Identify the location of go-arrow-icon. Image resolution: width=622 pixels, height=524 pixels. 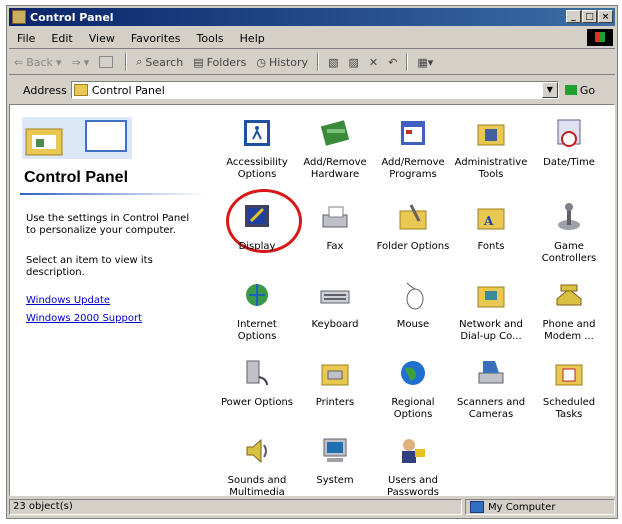
(570, 90).